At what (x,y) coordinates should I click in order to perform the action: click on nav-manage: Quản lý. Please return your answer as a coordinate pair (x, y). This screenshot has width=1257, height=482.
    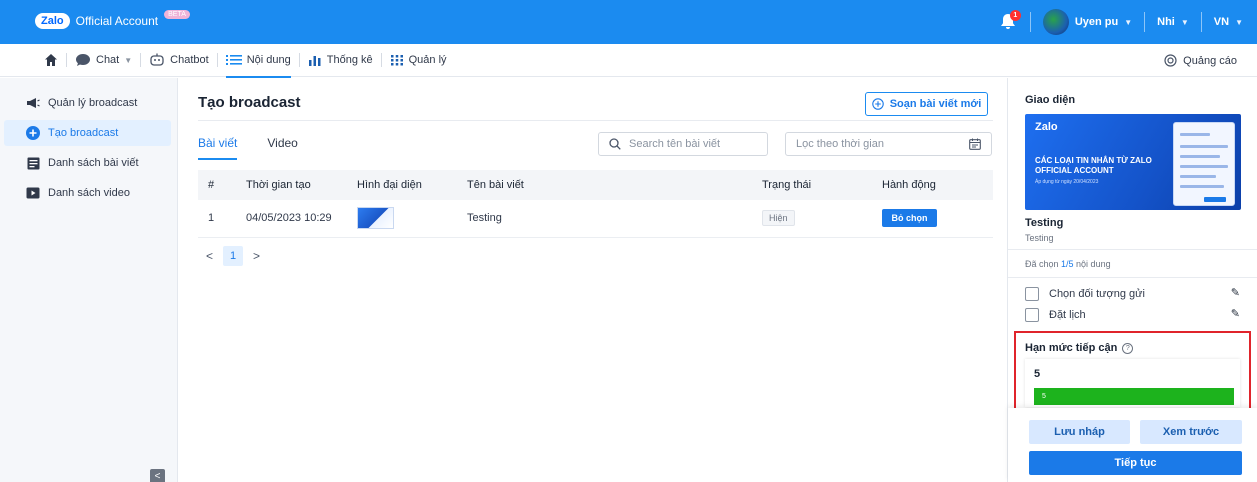
    Looking at the image, I should click on (418, 60).